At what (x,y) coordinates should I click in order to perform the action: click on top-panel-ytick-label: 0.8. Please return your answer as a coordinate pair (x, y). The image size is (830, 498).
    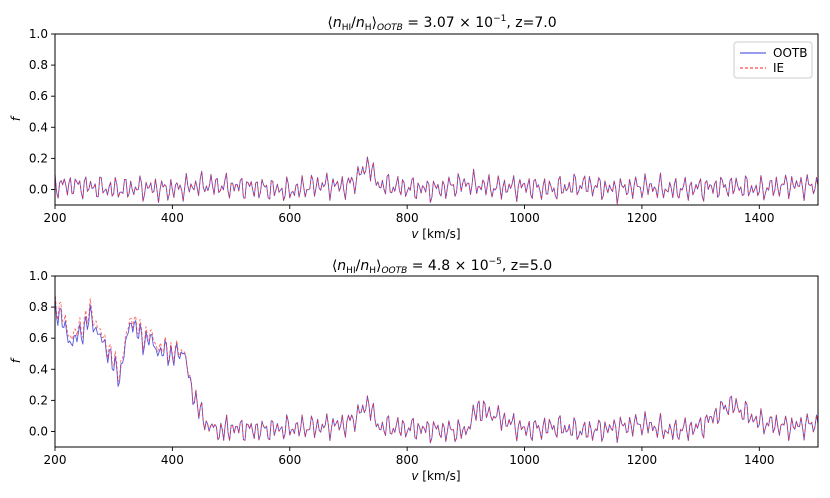
    Looking at the image, I should click on (38, 65).